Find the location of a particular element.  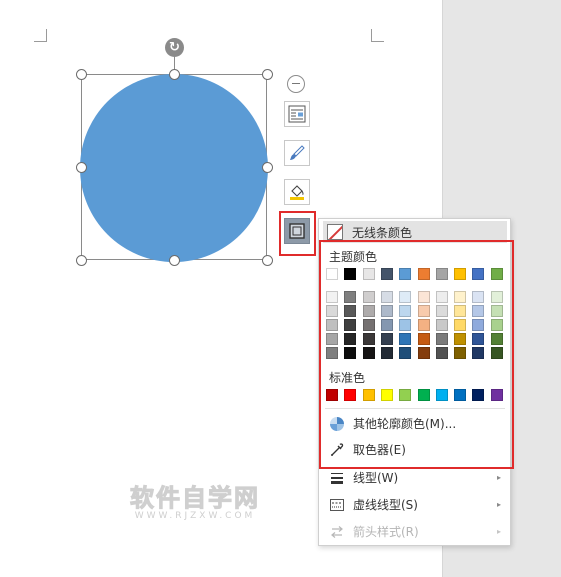

arrow-style-item: 箭头样式(R) ▸ is located at coordinates (415, 531).